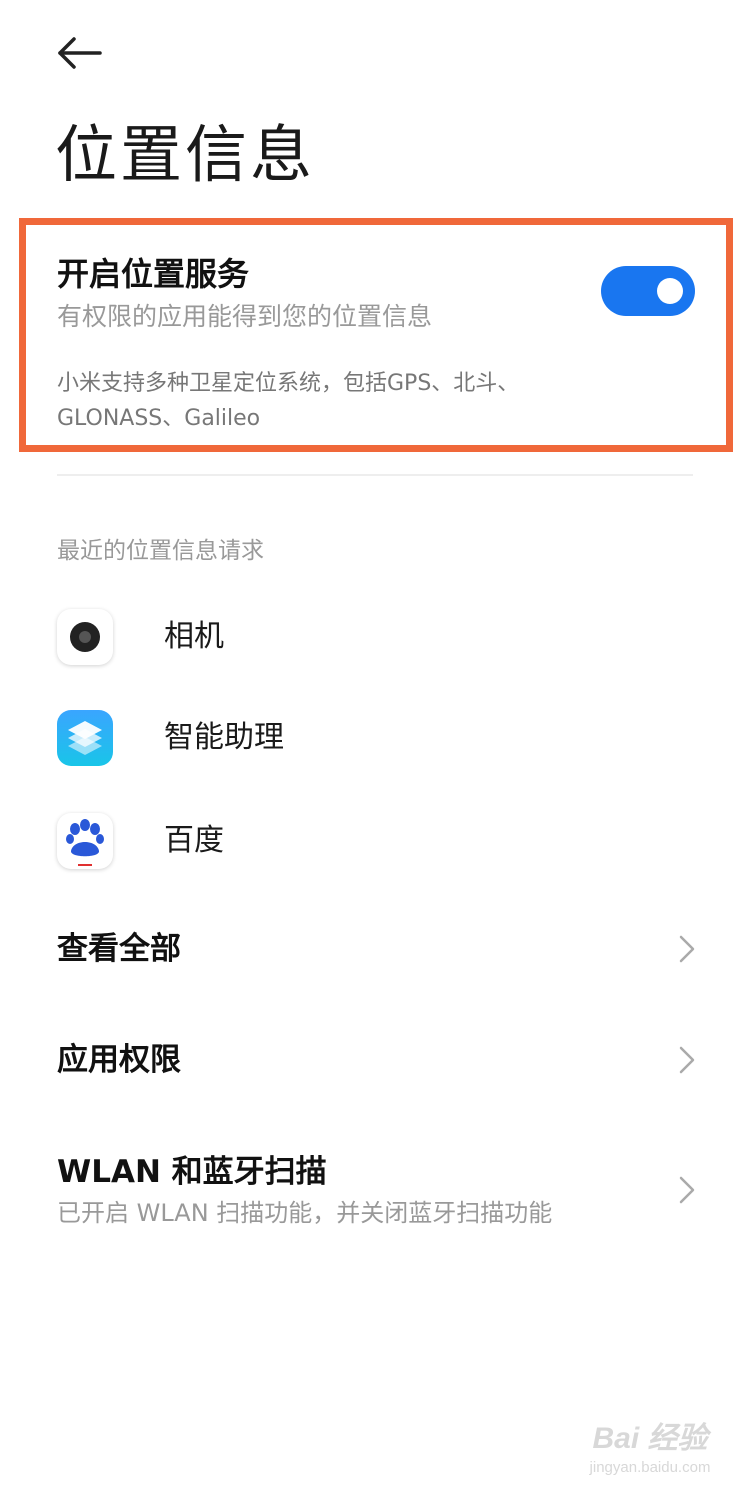  I want to click on view-all-item: 查看全部, so click(377, 949).